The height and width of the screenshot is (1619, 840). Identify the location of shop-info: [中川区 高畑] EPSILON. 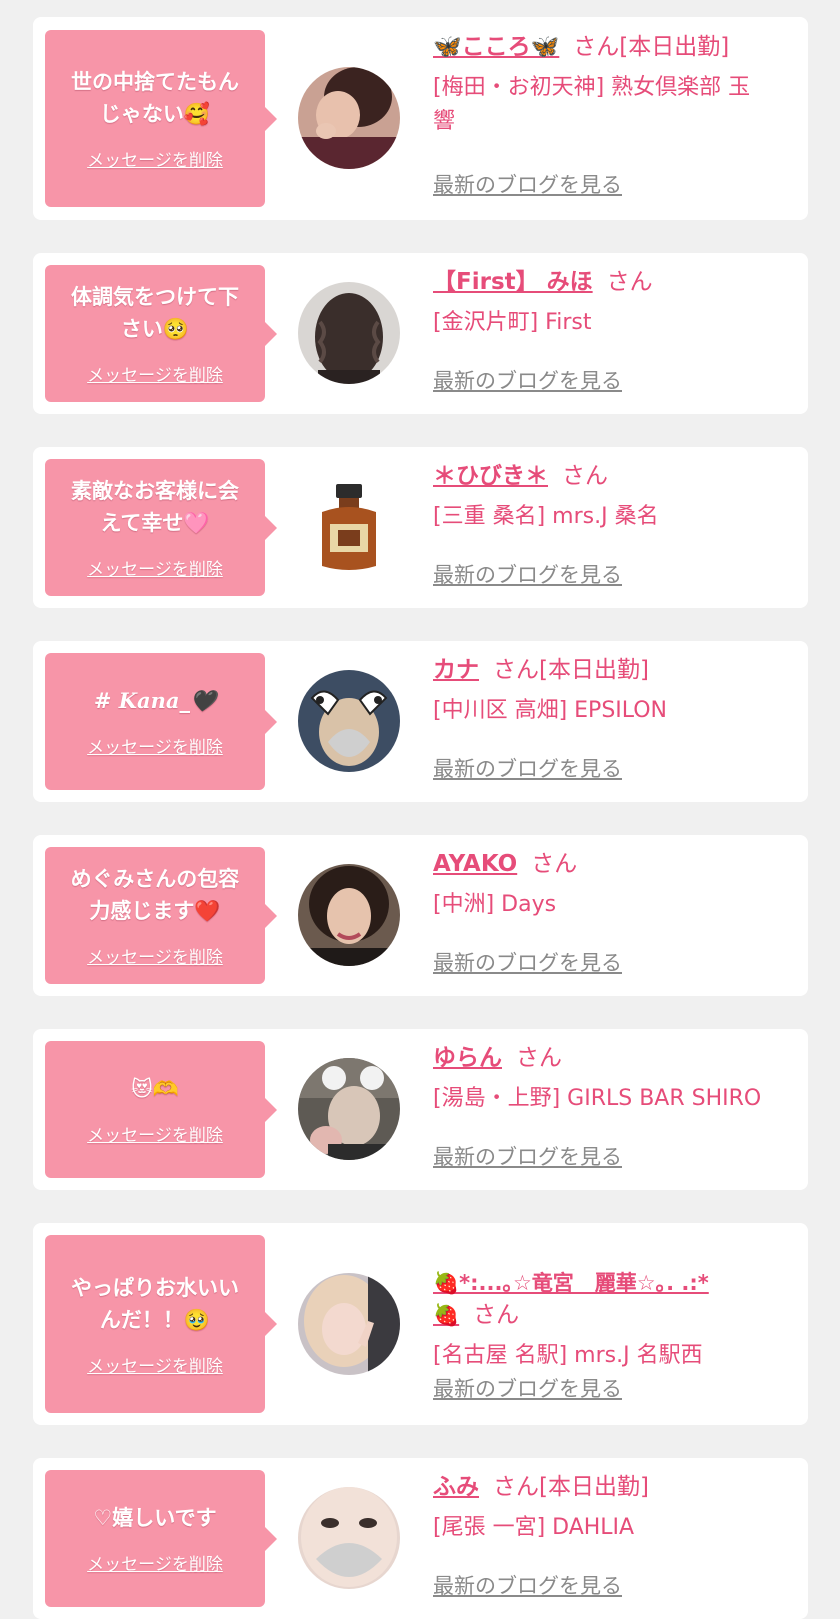
(550, 710).